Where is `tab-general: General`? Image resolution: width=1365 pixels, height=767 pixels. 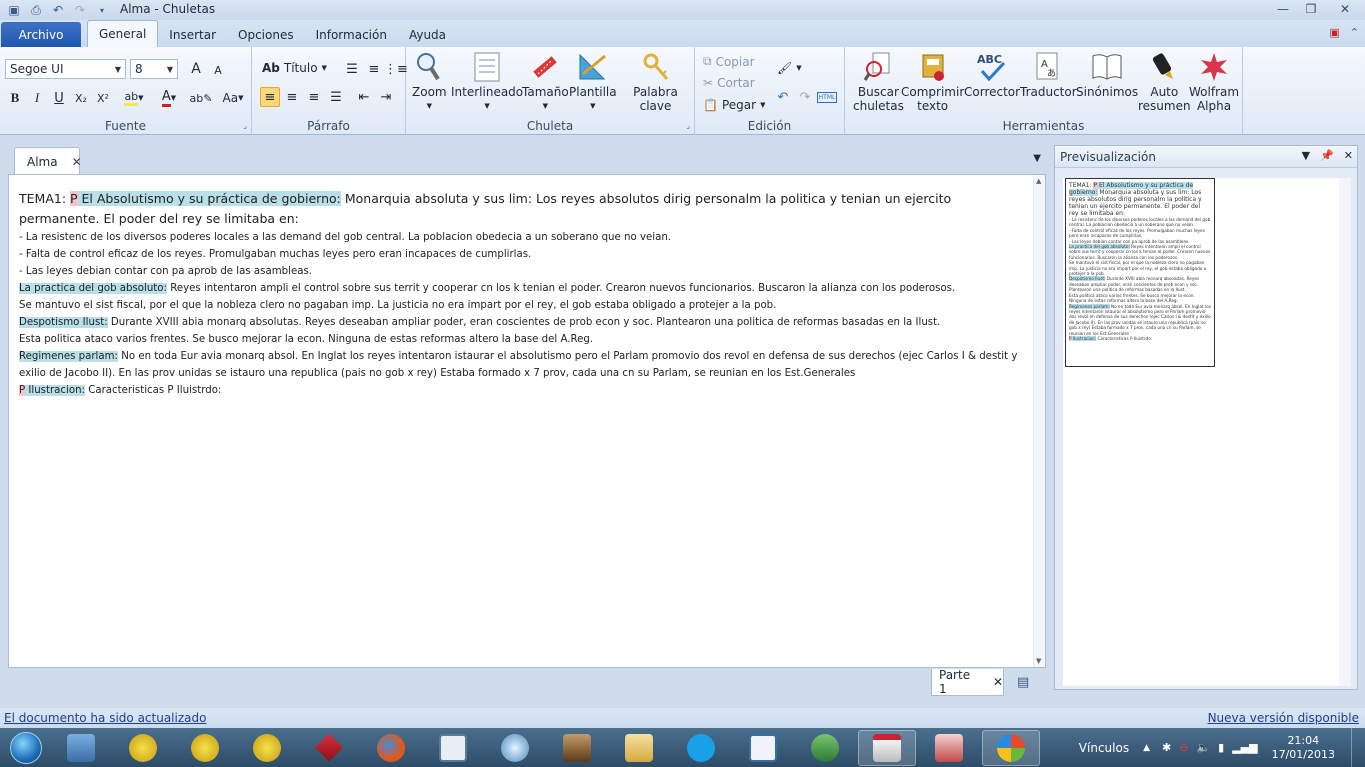 tab-general: General is located at coordinates (123, 33).